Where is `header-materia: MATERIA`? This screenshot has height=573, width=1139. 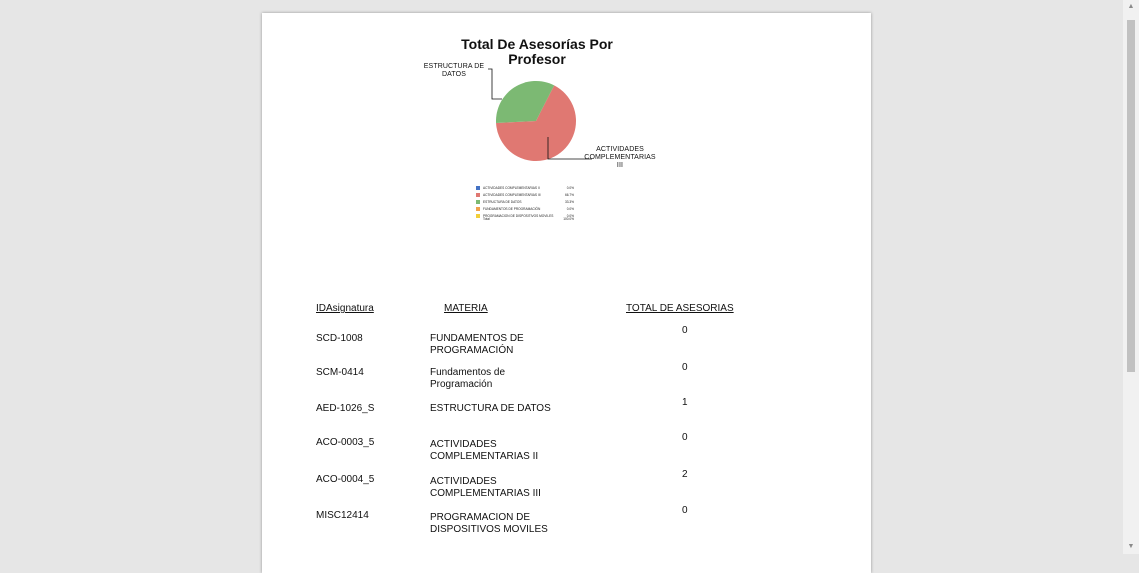
header-materia: MATERIA is located at coordinates (466, 308).